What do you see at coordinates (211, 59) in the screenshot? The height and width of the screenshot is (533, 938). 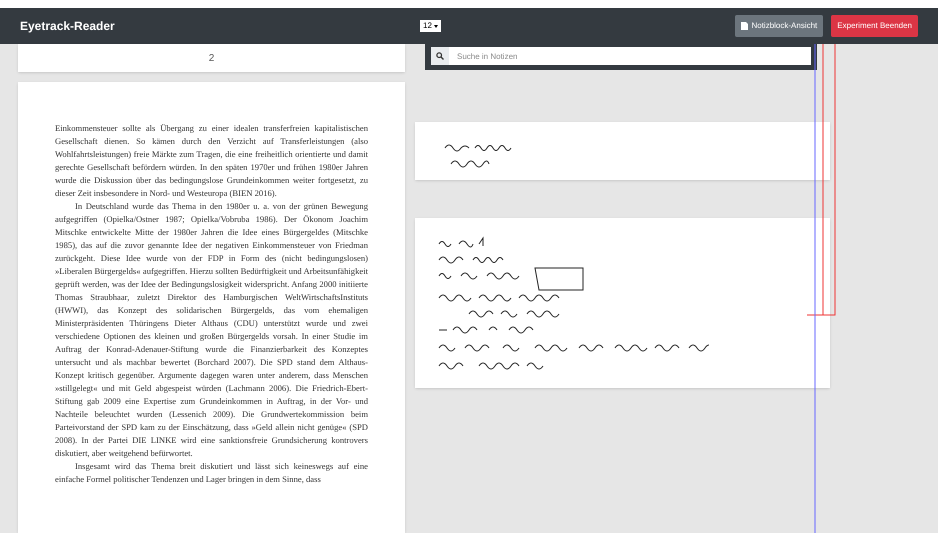 I see `page-number: 2` at bounding box center [211, 59].